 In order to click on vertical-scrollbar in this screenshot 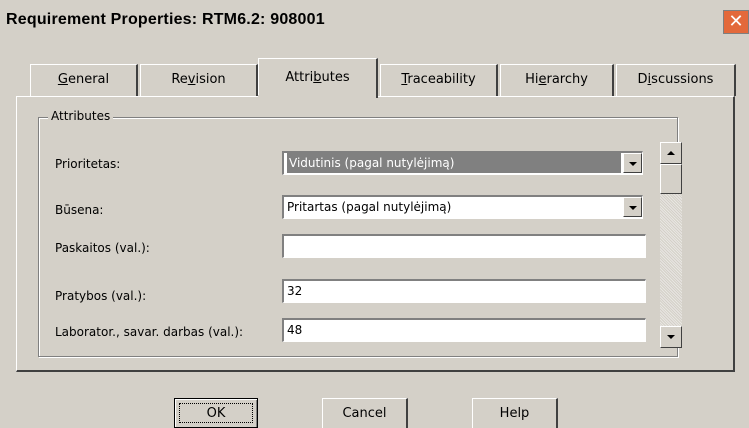, I will do `click(671, 245)`.